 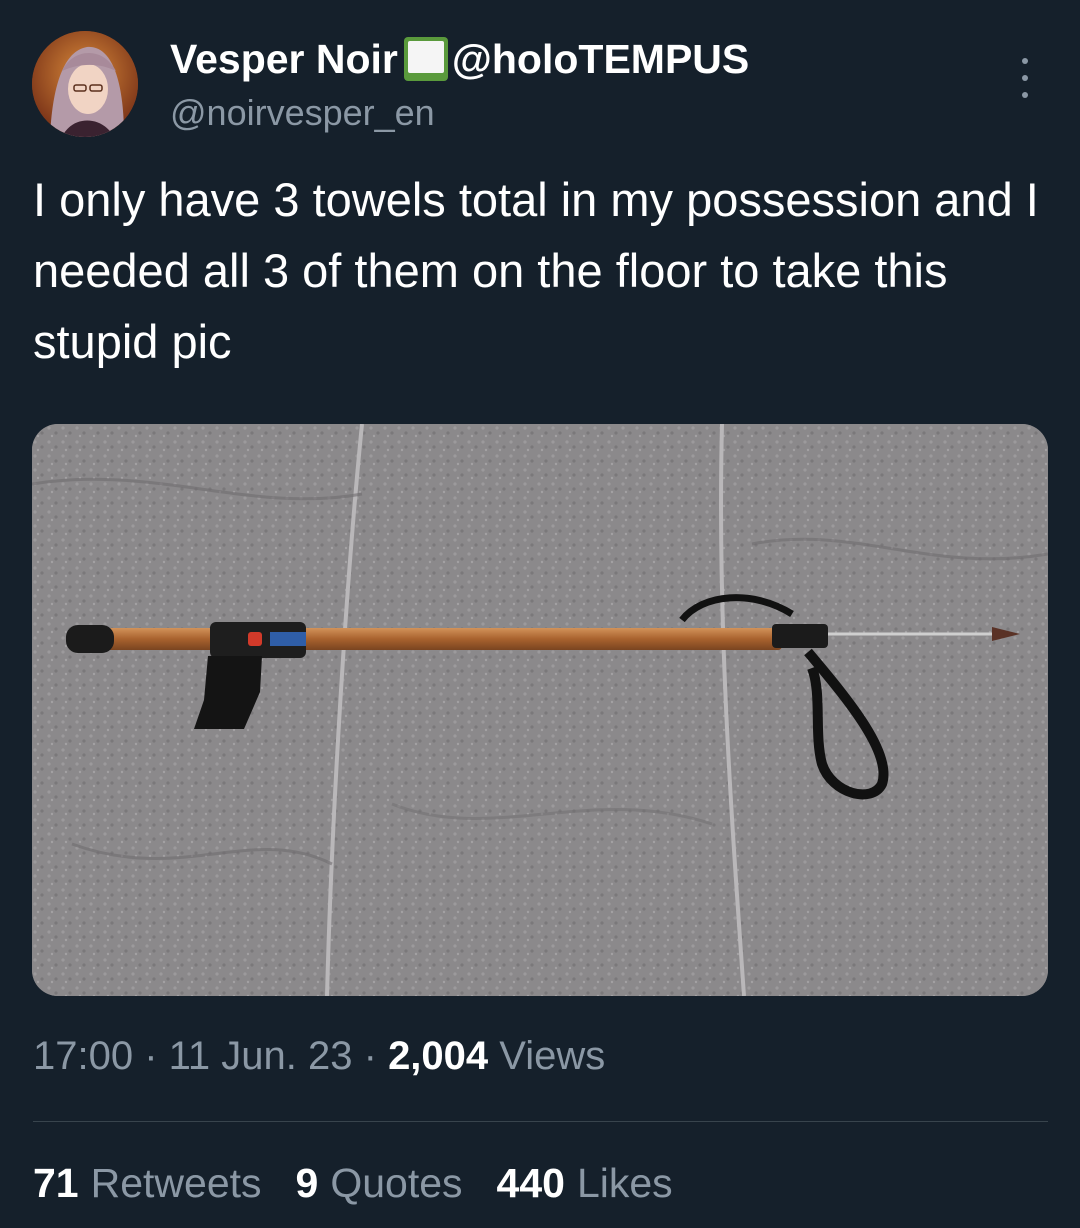 What do you see at coordinates (176, 1183) in the screenshot?
I see `retweets-label: Retweets` at bounding box center [176, 1183].